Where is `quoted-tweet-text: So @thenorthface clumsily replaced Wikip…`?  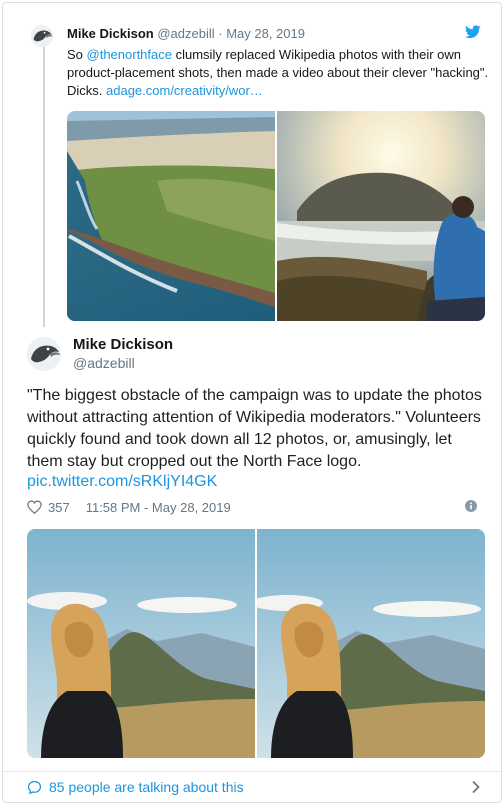
quoted-tweet-text: So @thenorthface clumsily replaced Wikip… is located at coordinates (280, 73).